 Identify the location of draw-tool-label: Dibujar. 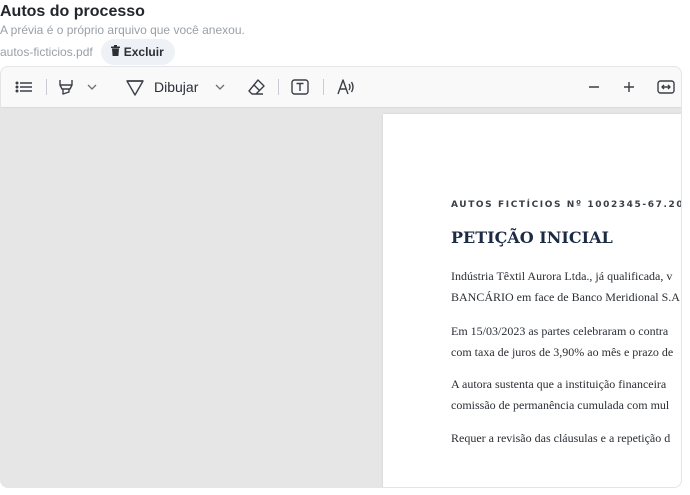
(176, 87).